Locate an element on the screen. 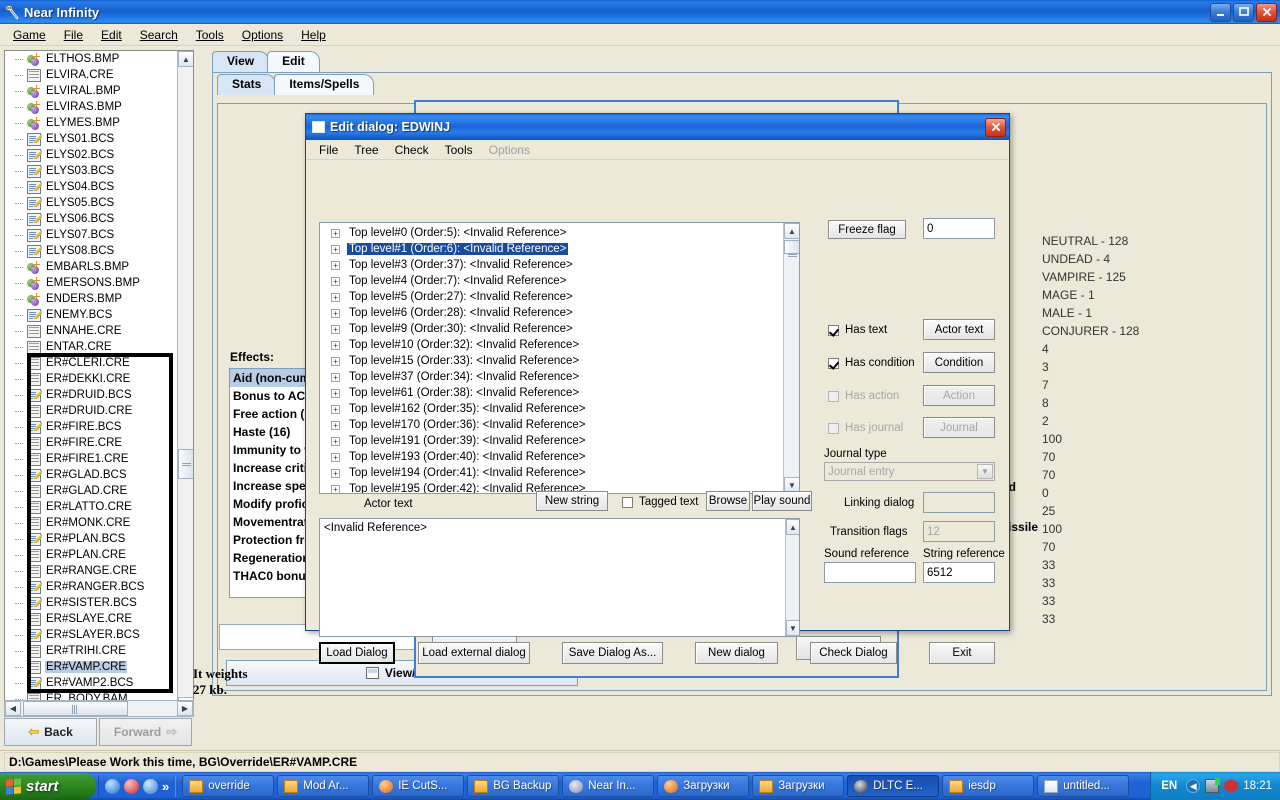 The height and width of the screenshot is (800, 1280). hscroll-thumb is located at coordinates (75, 708).